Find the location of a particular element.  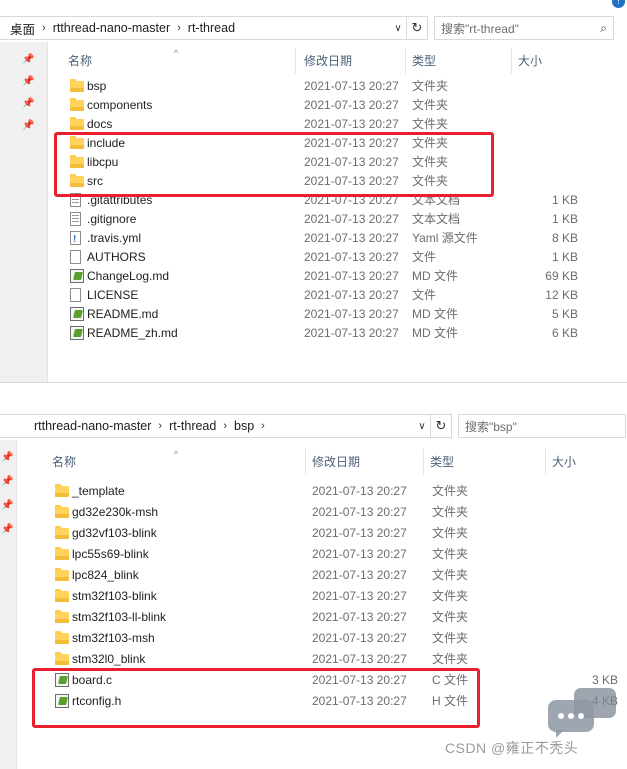

file-row: libcpu 2021-07-13 20:27 文件夹 is located at coordinates (313, 162).